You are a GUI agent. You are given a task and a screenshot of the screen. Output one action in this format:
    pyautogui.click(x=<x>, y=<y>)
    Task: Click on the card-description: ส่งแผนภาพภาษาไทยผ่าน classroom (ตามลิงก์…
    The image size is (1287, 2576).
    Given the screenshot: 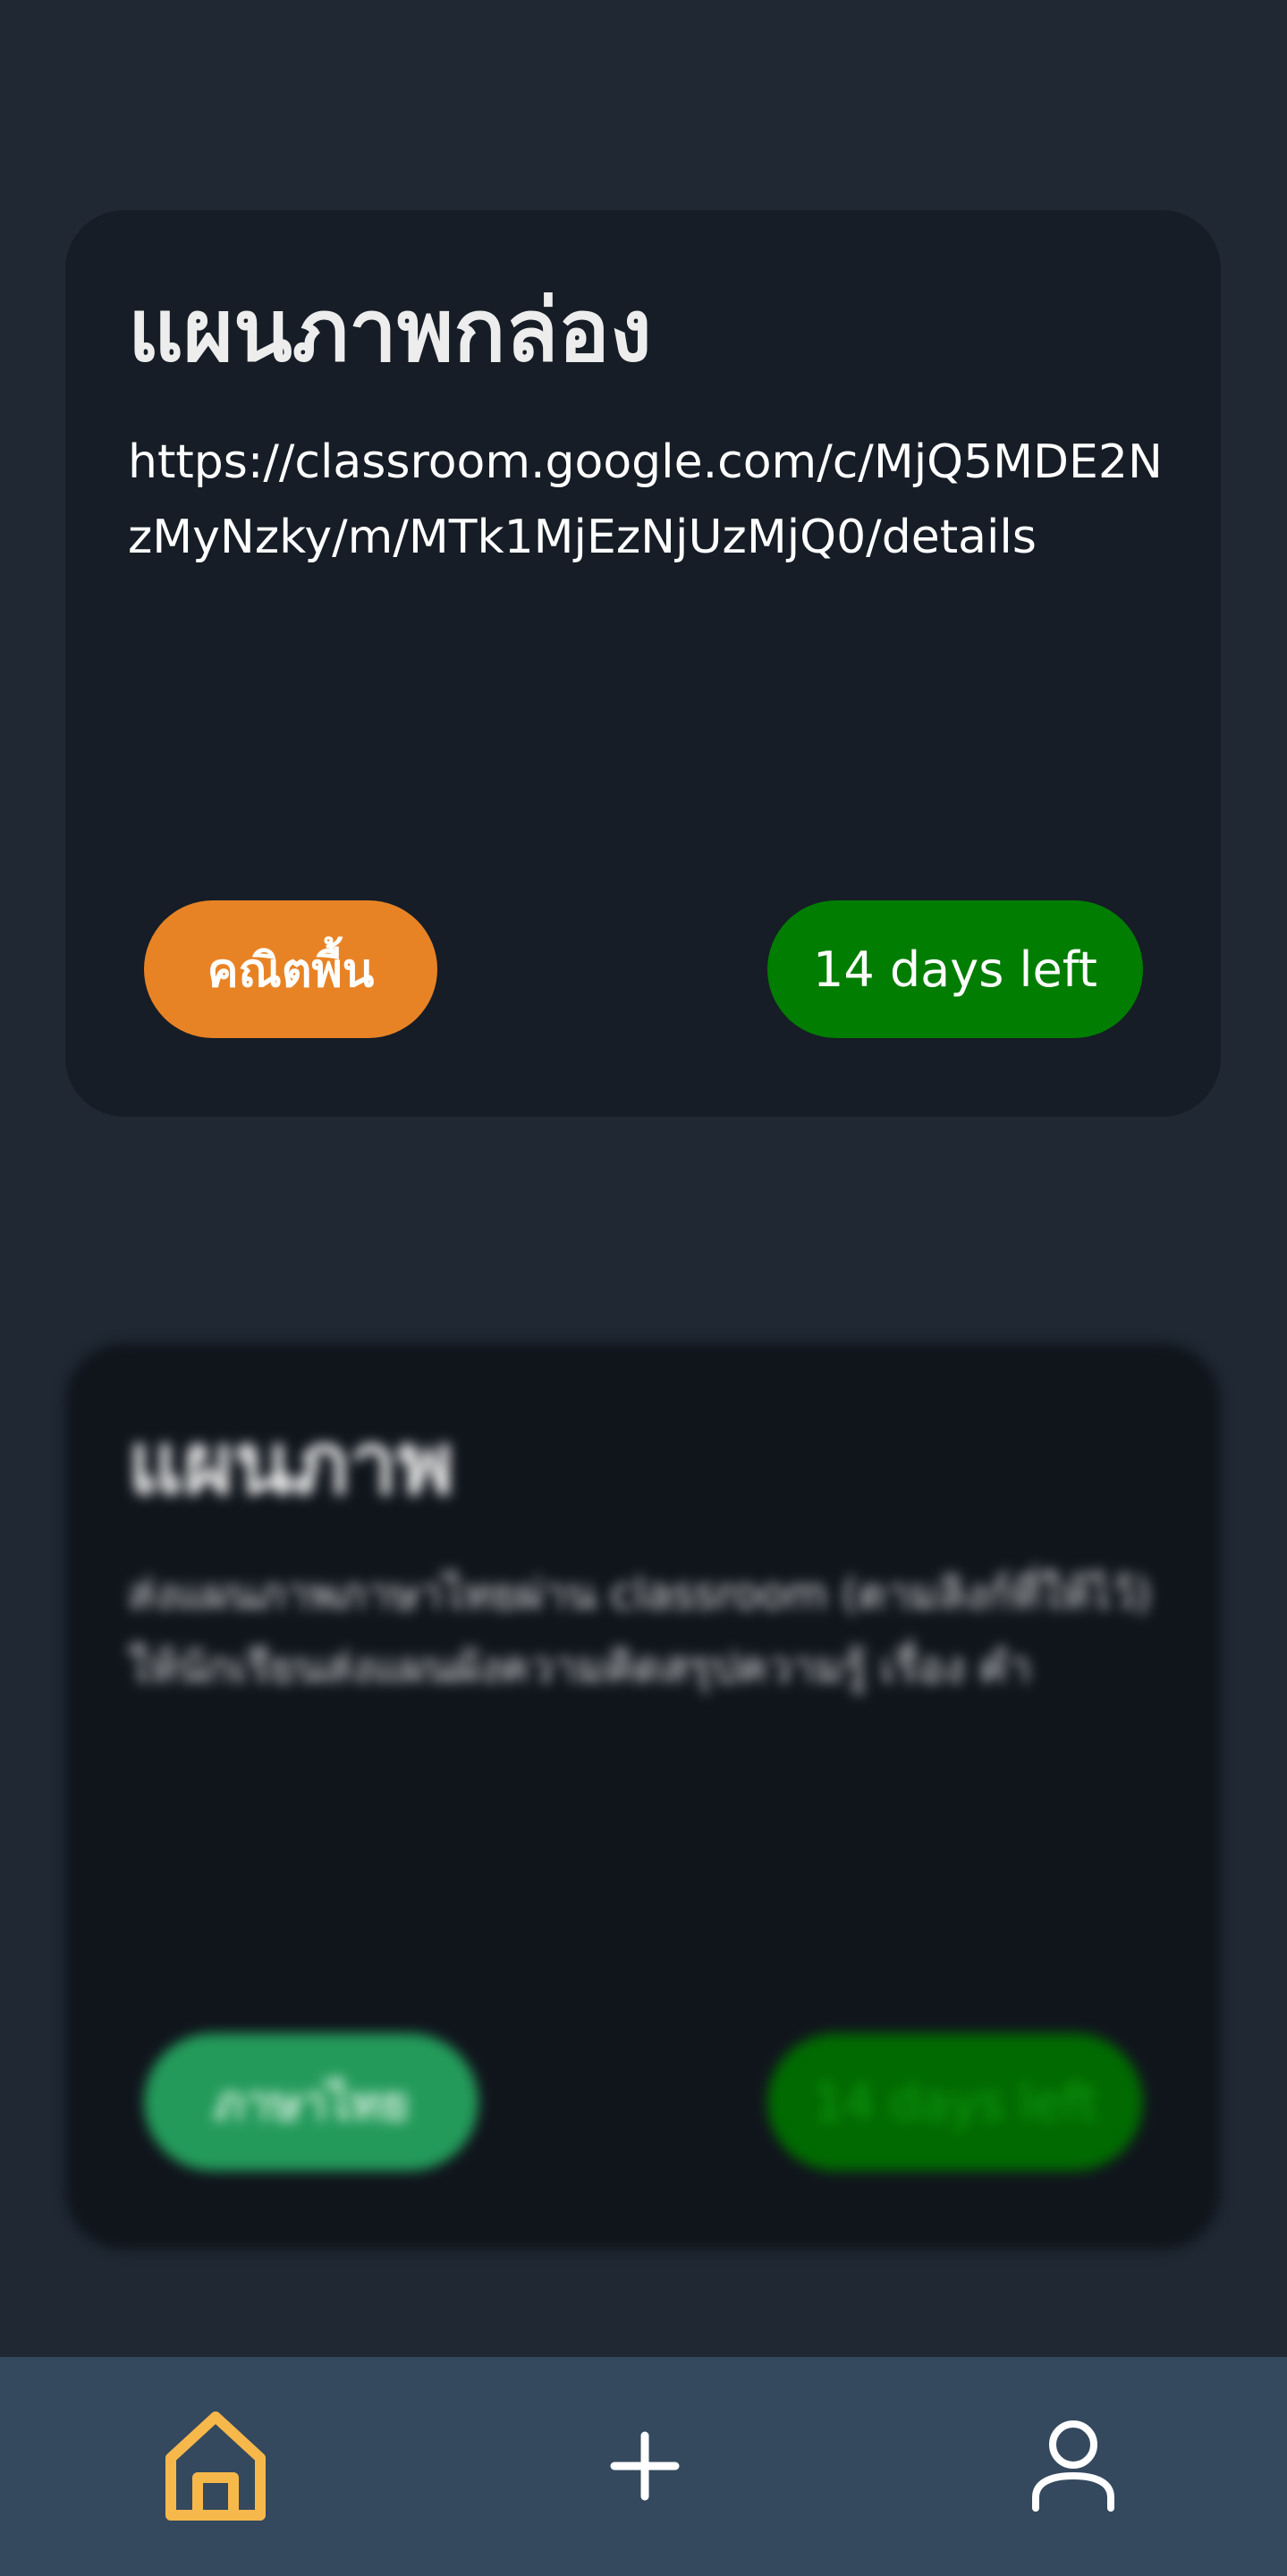 What is the action you would take?
    pyautogui.click(x=640, y=1631)
    